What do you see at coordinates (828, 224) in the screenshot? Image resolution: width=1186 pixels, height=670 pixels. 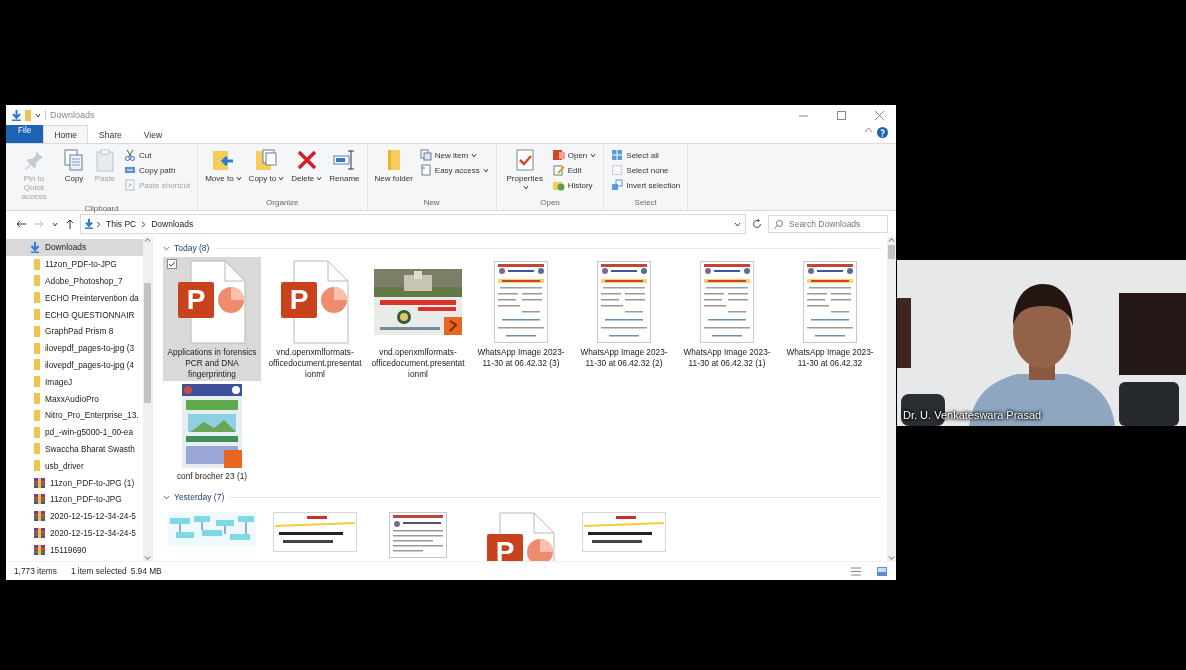 I see `search-field: Search Downloads` at bounding box center [828, 224].